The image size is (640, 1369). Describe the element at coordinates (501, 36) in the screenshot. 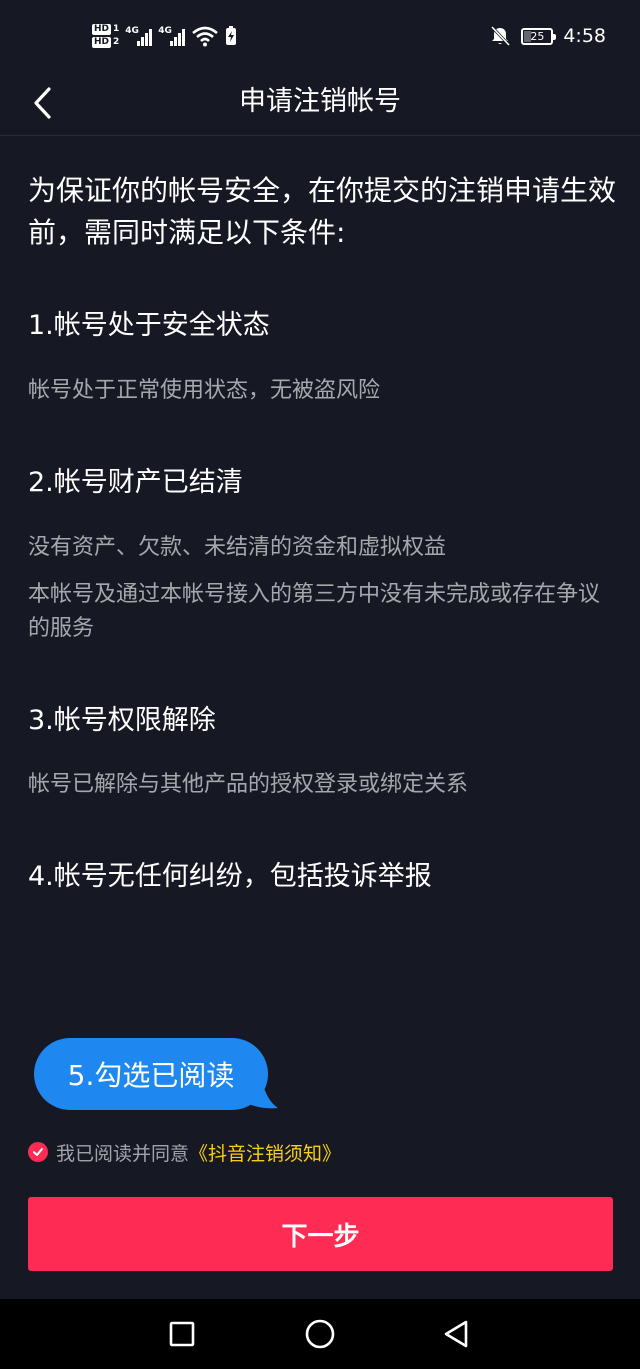

I see `mute-bell-icon` at that location.